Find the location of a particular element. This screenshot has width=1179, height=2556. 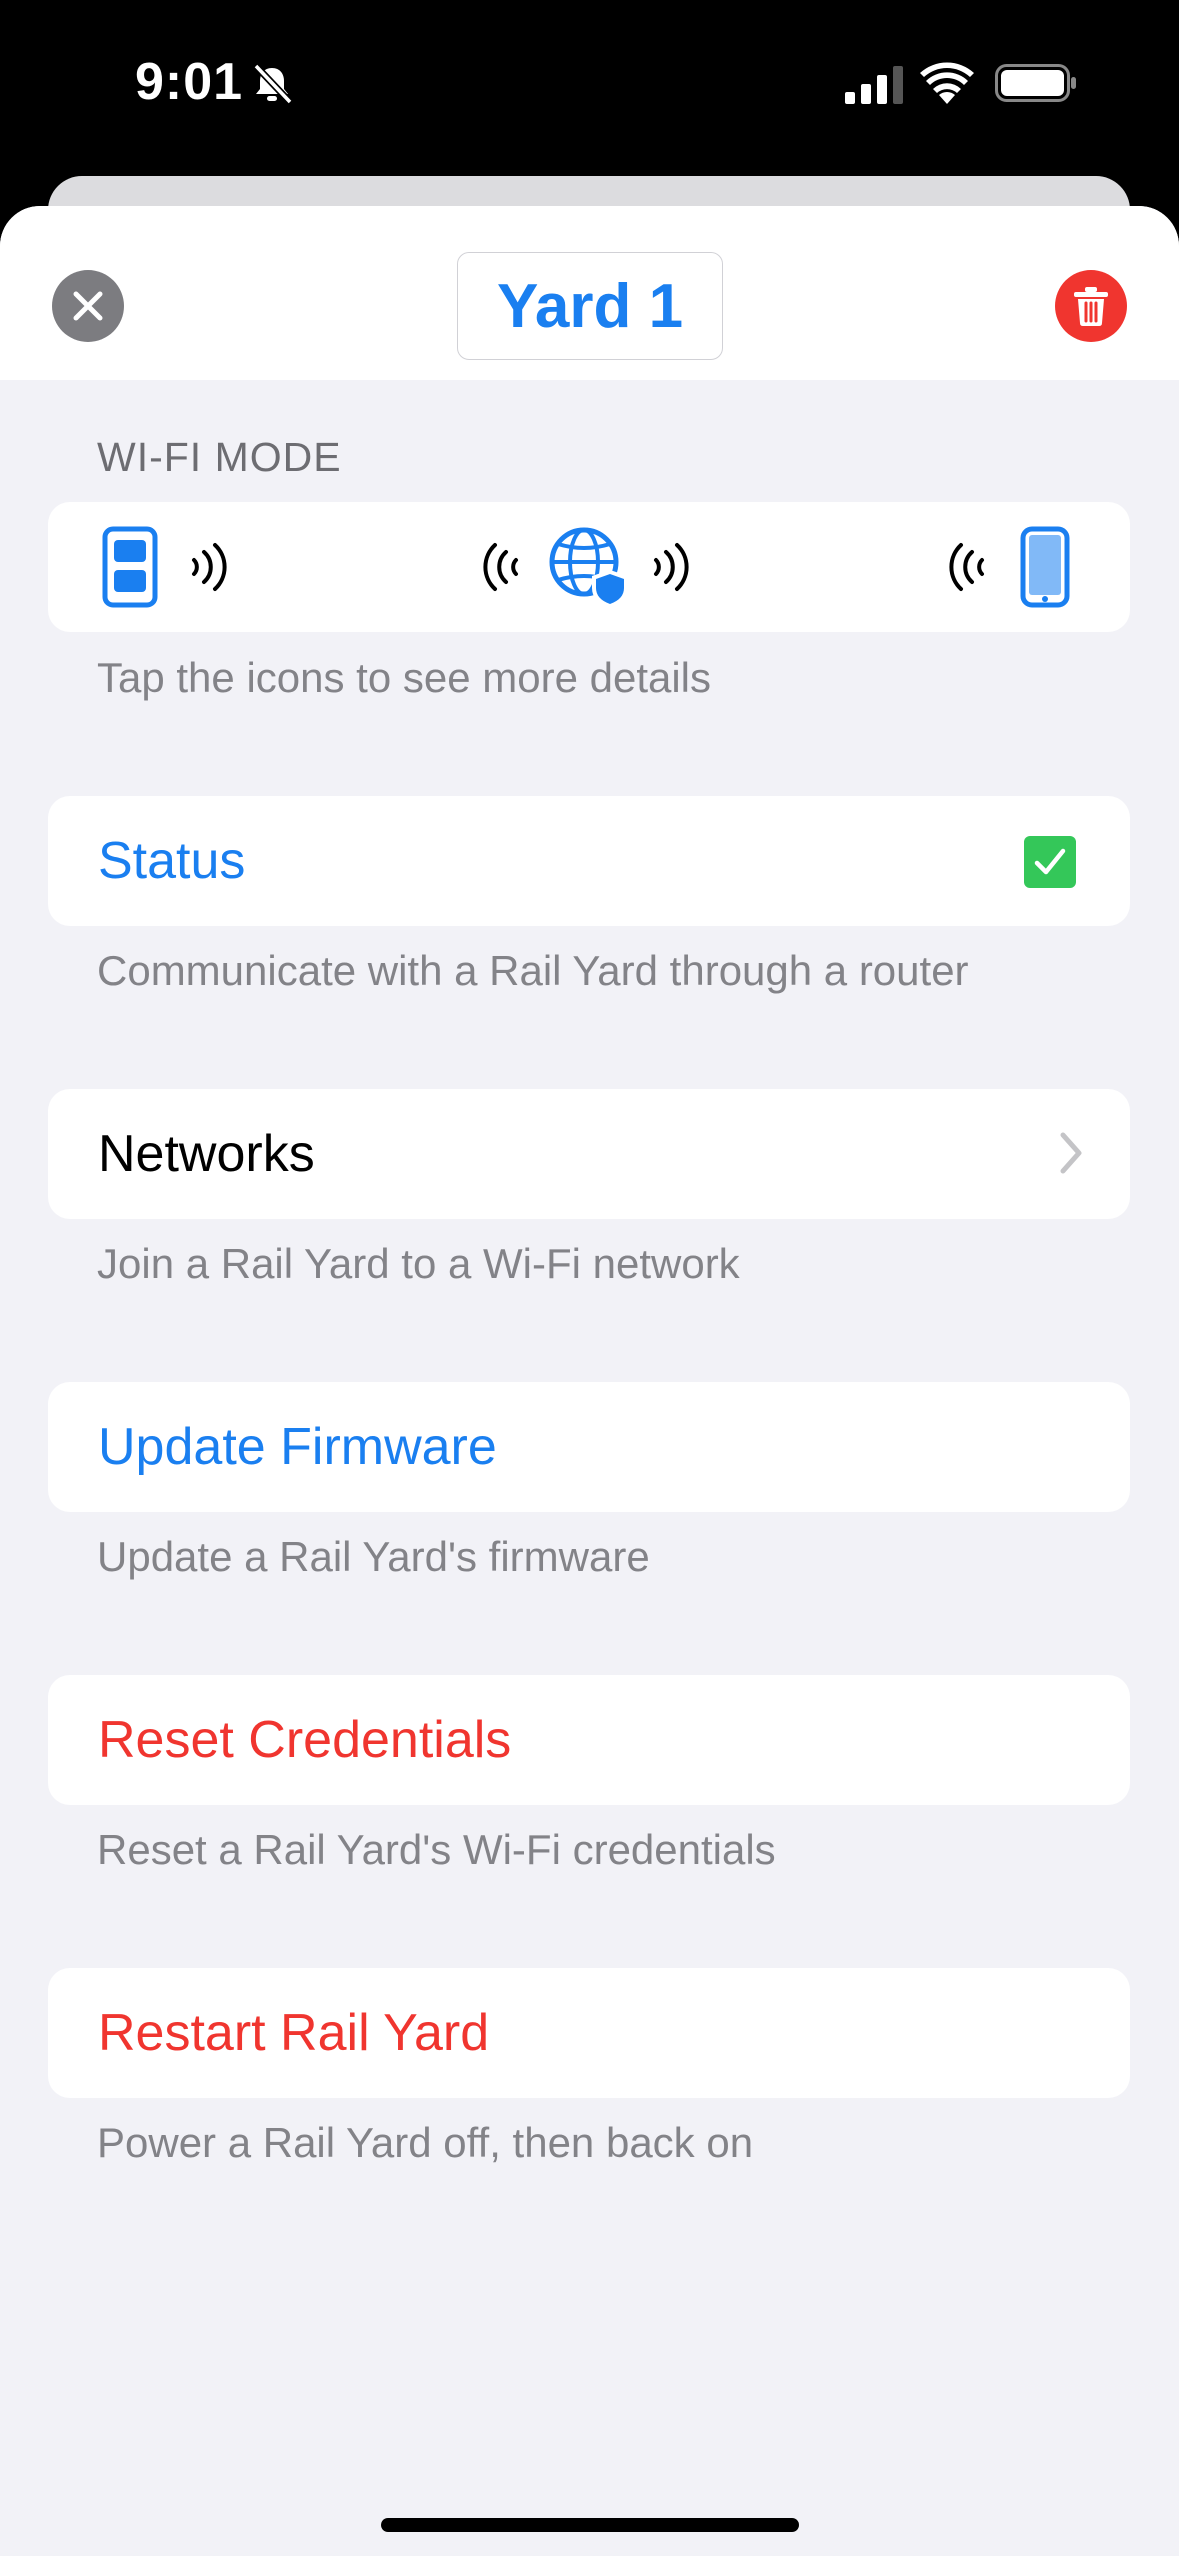

reset-credentials-row: Reset Credentials is located at coordinates (589, 1740).